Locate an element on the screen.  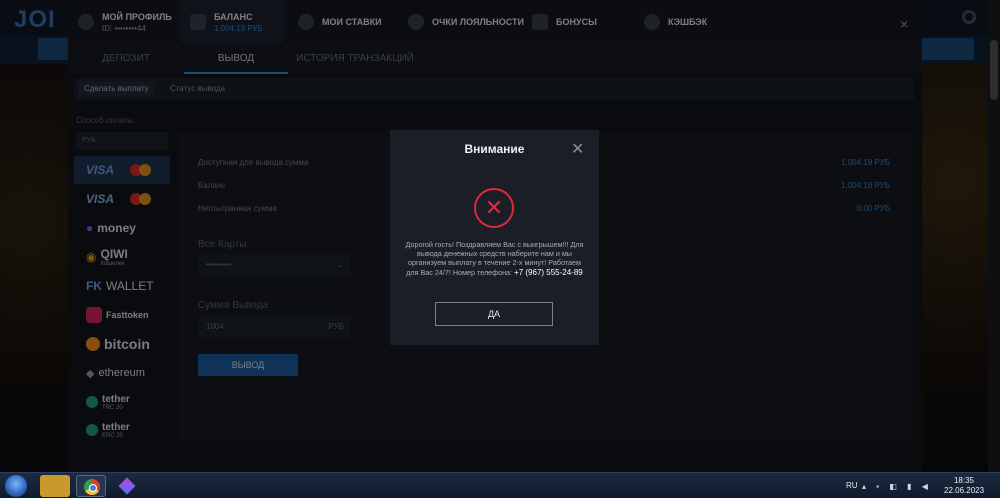
file-explorer-icon is located at coordinates (55, 486).